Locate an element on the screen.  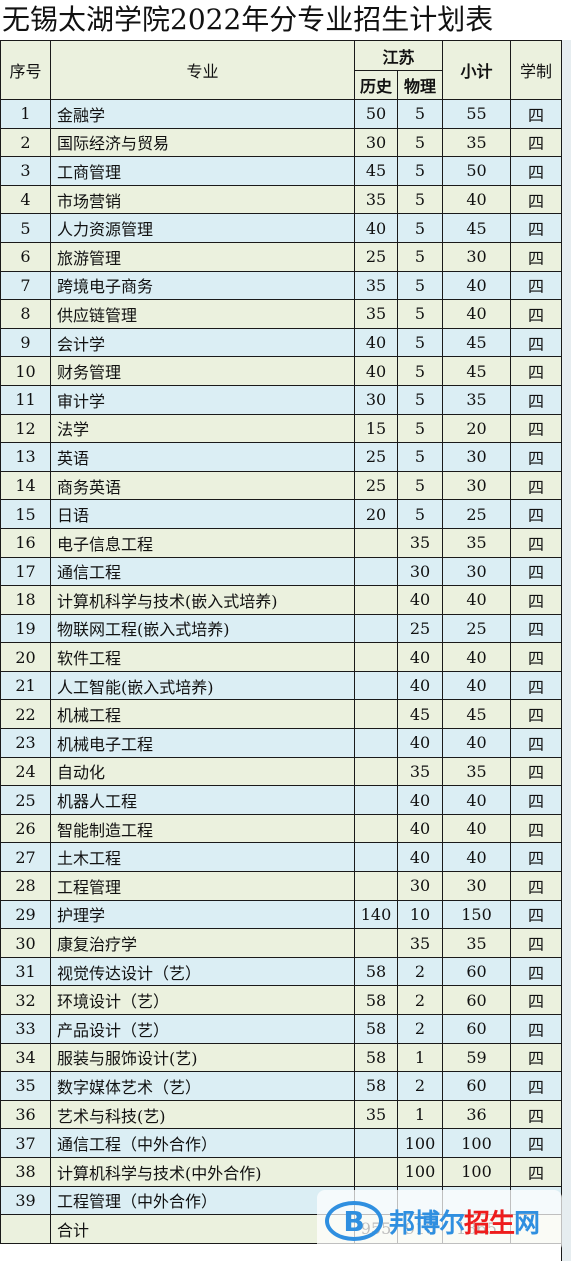
header-physics: 物理 is located at coordinates (420, 85).